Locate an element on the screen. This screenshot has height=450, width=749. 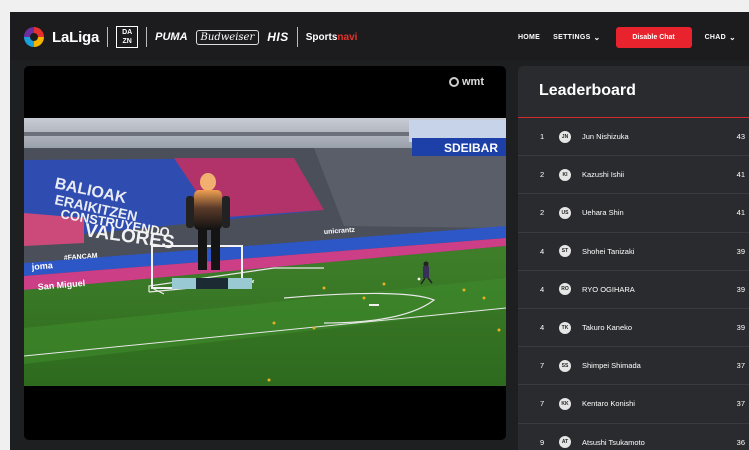
player-avatar: US is located at coordinates (565, 212).